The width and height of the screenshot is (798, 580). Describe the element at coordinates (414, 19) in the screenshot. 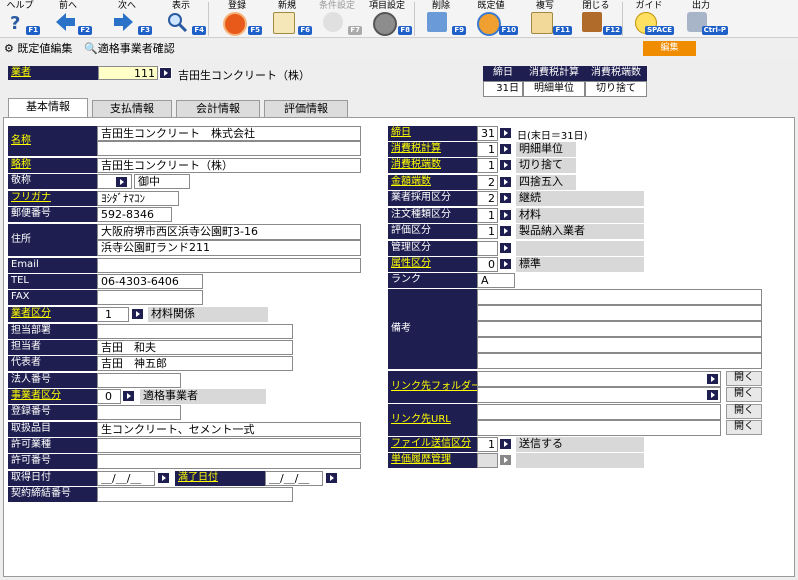

I see `toolbar-separator` at that location.